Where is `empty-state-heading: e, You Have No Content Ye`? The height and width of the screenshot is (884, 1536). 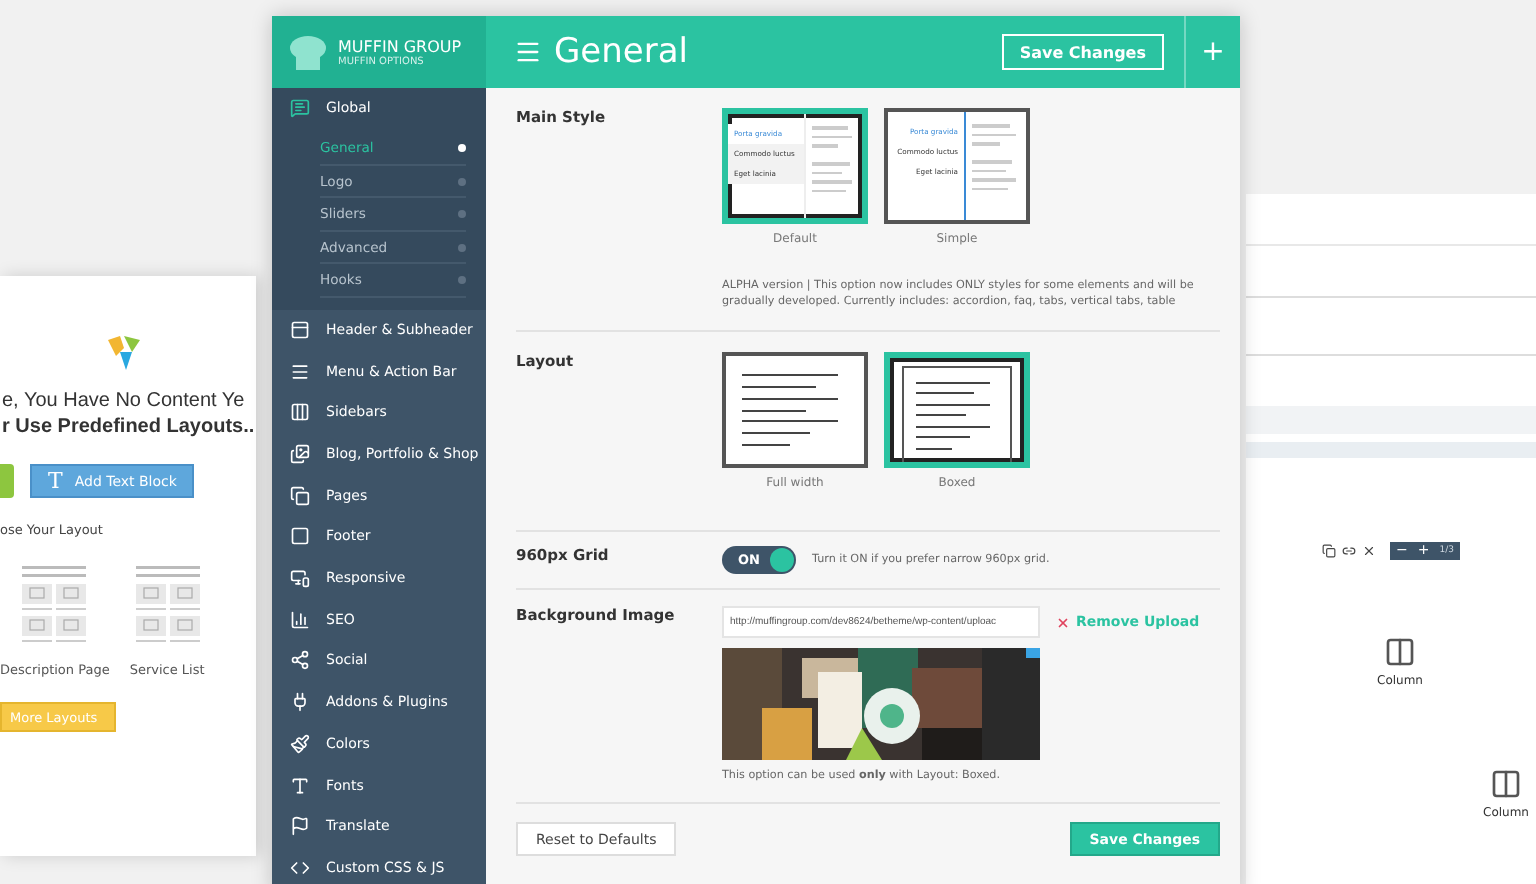 empty-state-heading: e, You Have No Content Ye is located at coordinates (123, 401).